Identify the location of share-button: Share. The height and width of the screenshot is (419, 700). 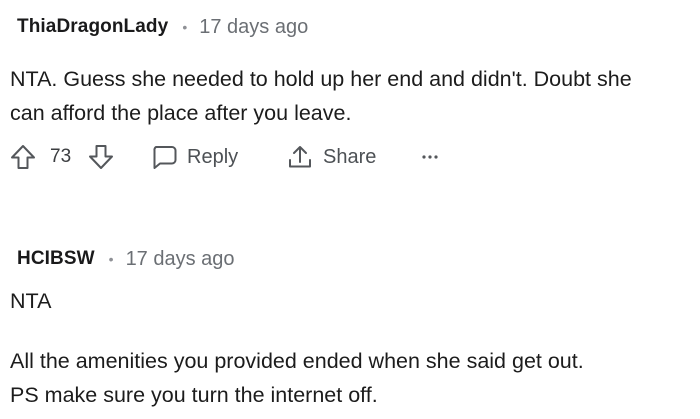
(331, 157).